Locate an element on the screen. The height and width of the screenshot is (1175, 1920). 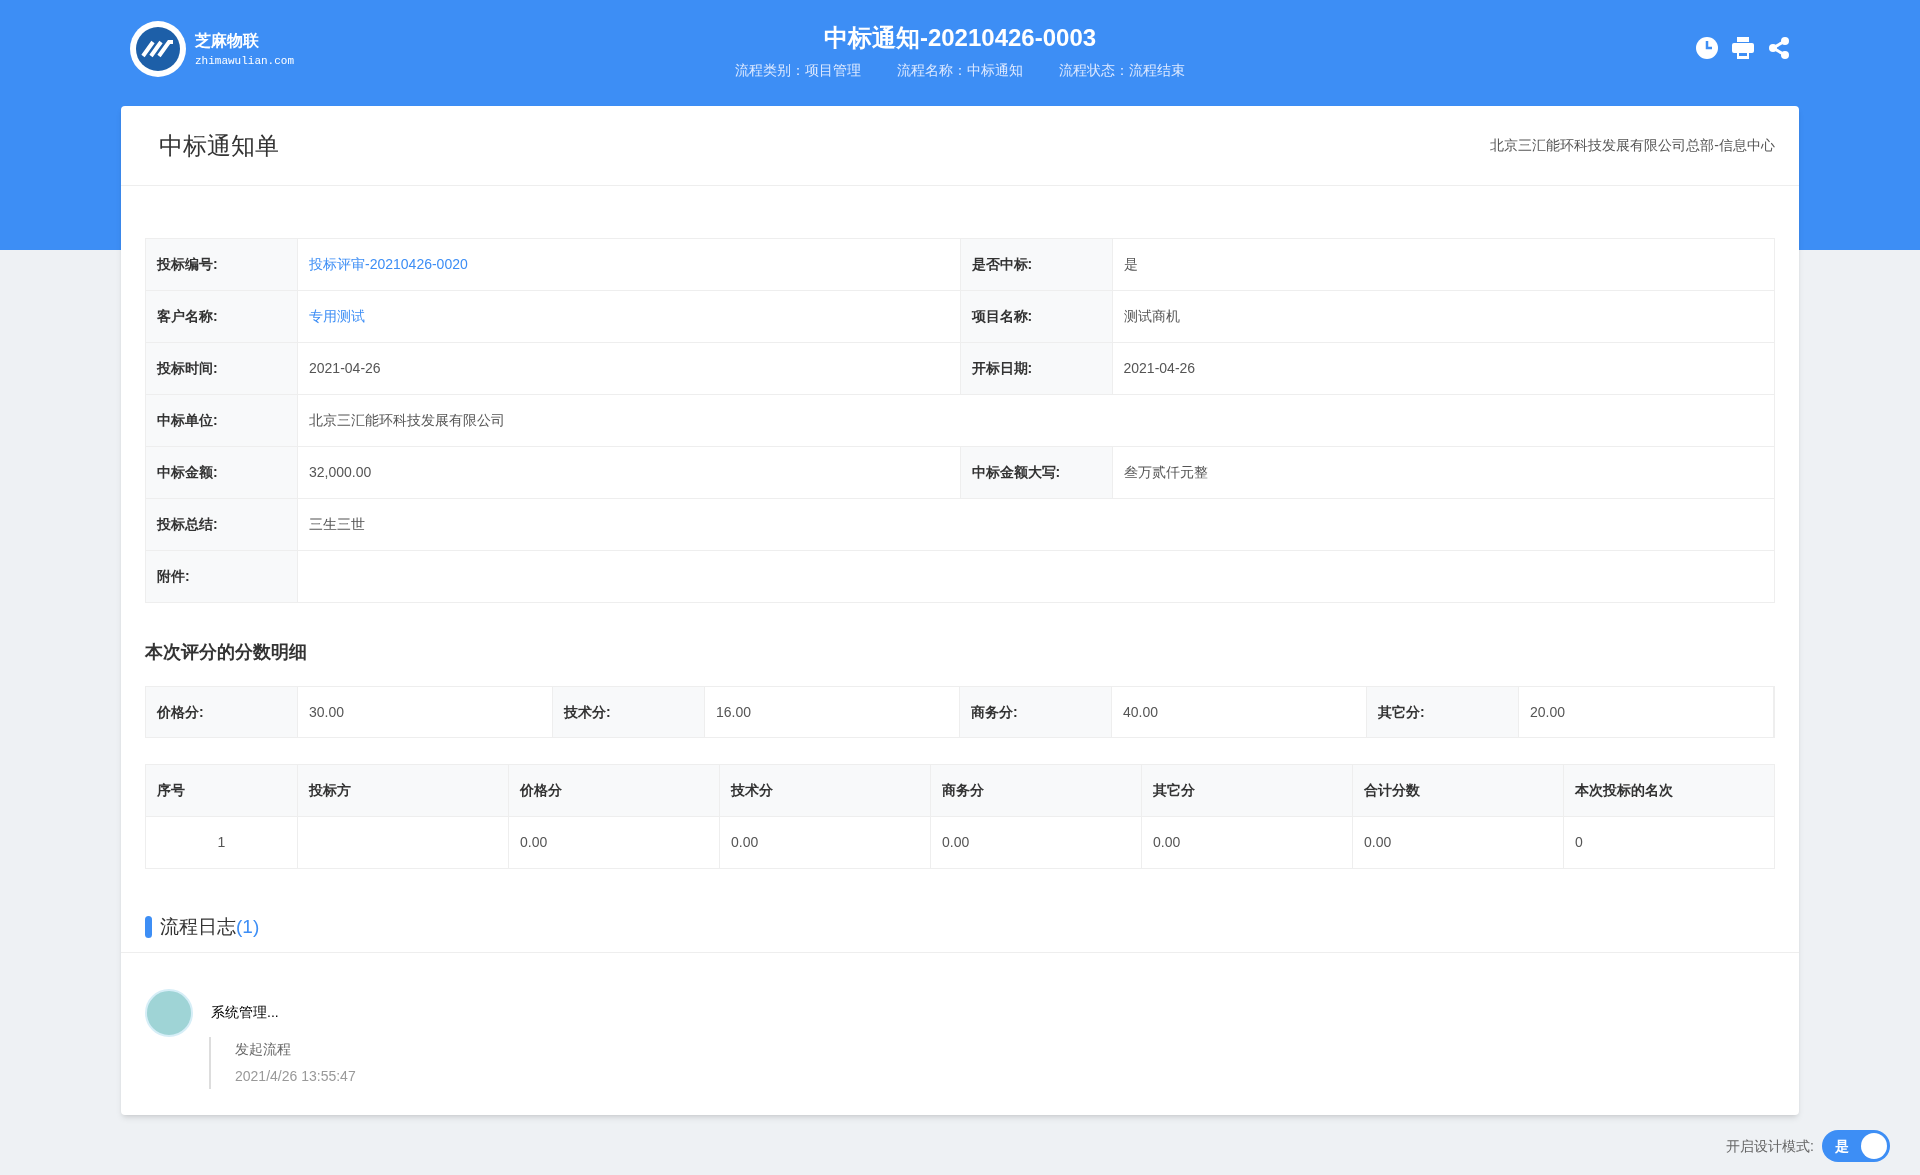
column-header: 投标方 is located at coordinates (403, 791).